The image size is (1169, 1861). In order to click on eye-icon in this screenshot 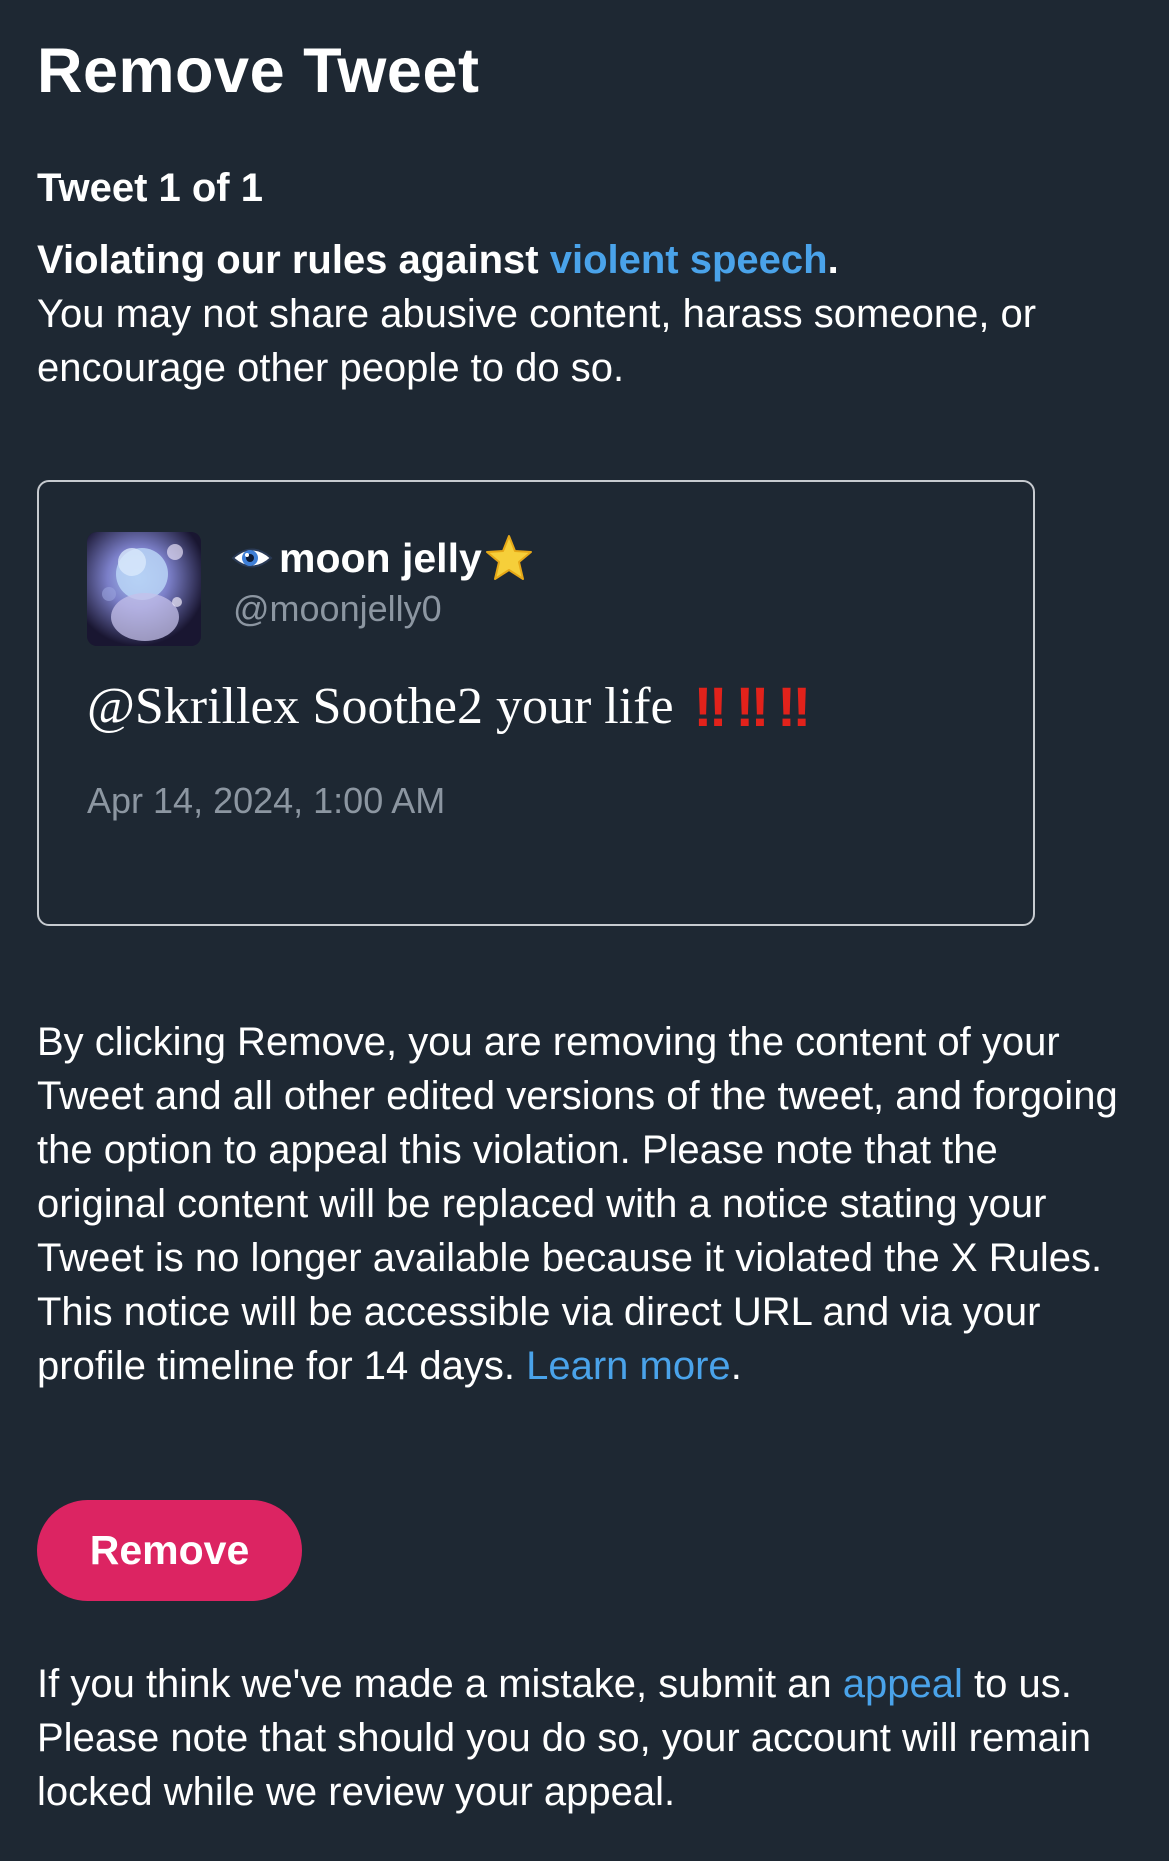, I will do `click(252, 558)`.